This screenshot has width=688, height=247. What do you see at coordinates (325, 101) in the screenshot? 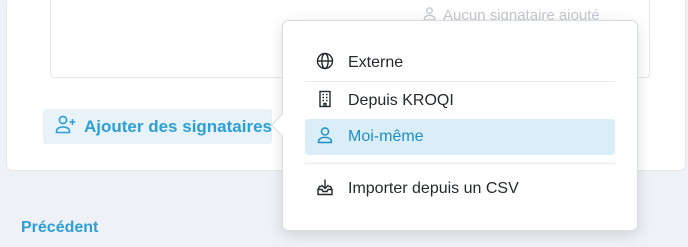
I see `building-icon` at bounding box center [325, 101].